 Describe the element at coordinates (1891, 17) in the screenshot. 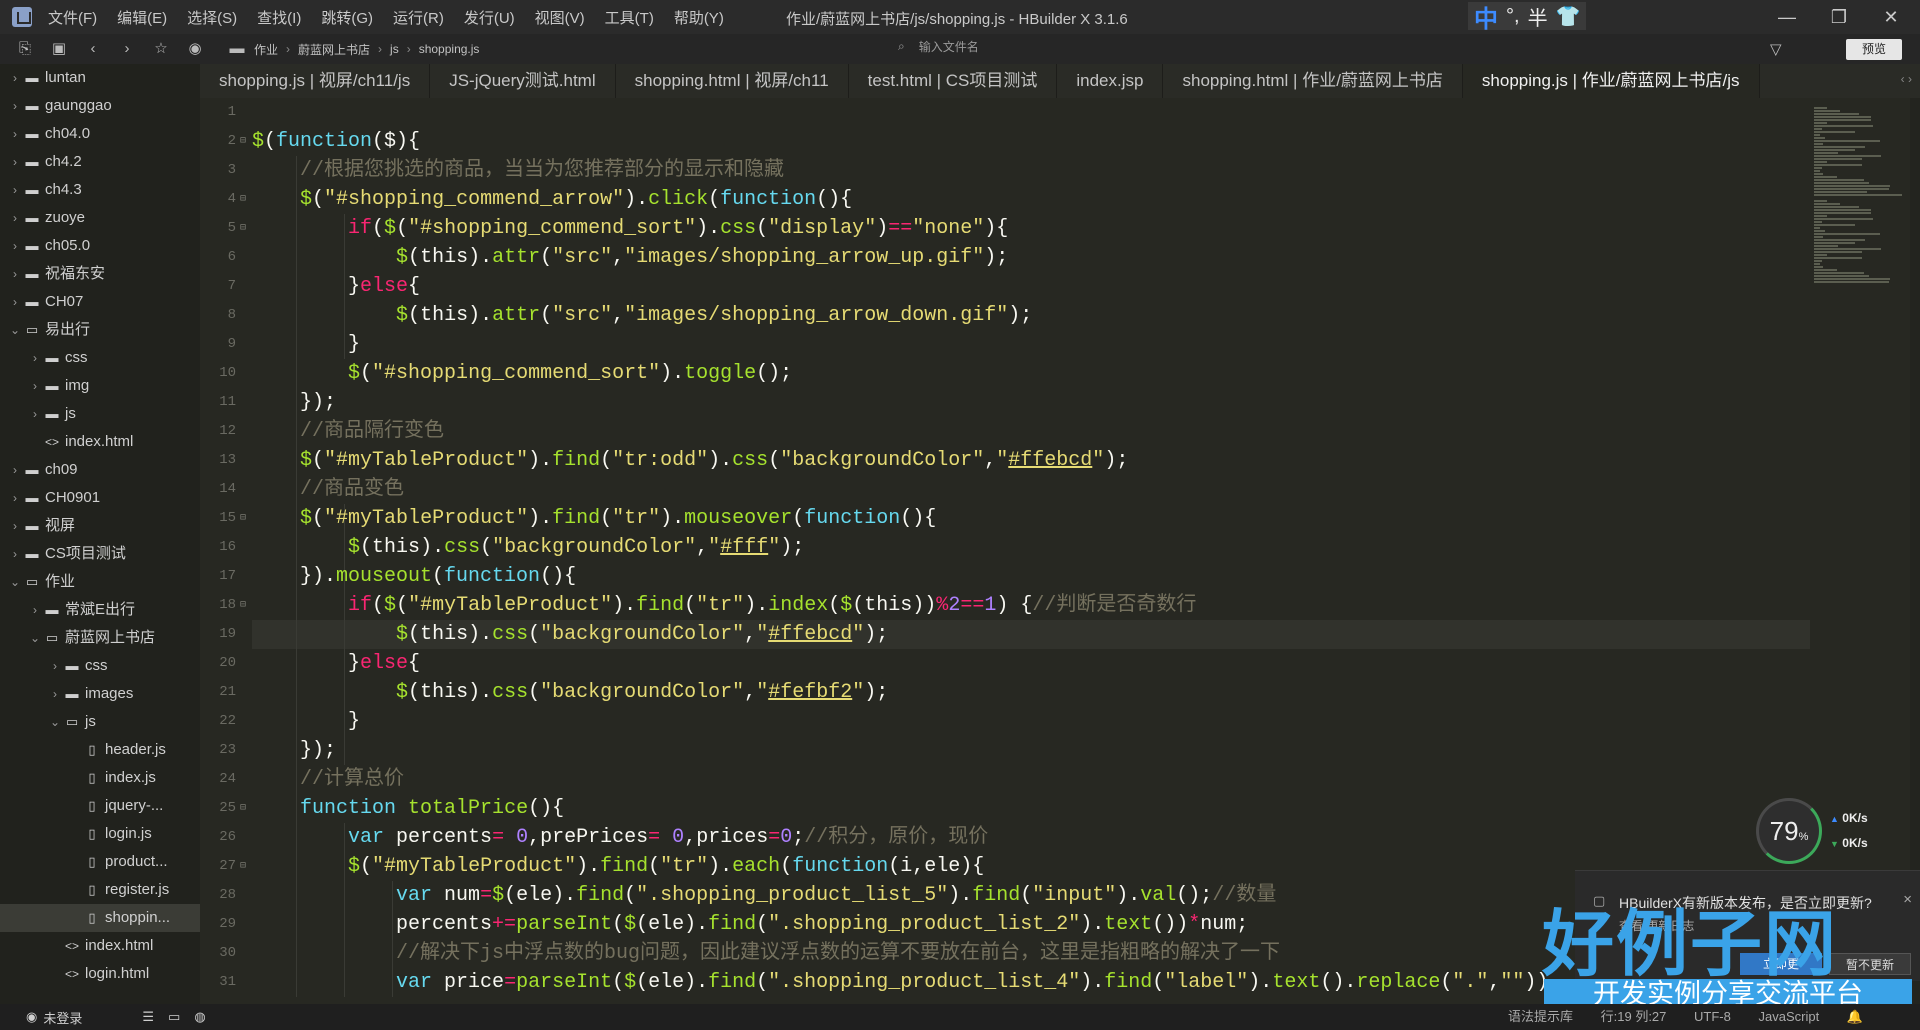

I see `close-button: ✕` at that location.